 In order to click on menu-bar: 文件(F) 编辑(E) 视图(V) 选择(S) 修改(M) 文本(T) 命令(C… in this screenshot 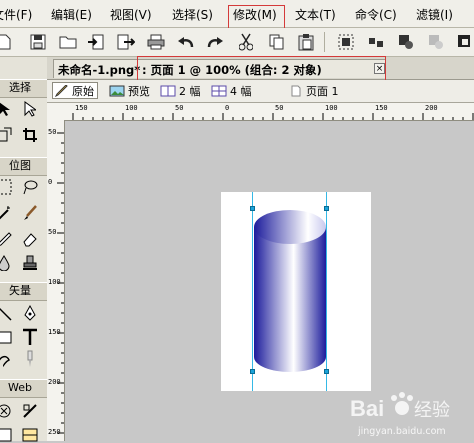, I will do `click(237, 15)`.